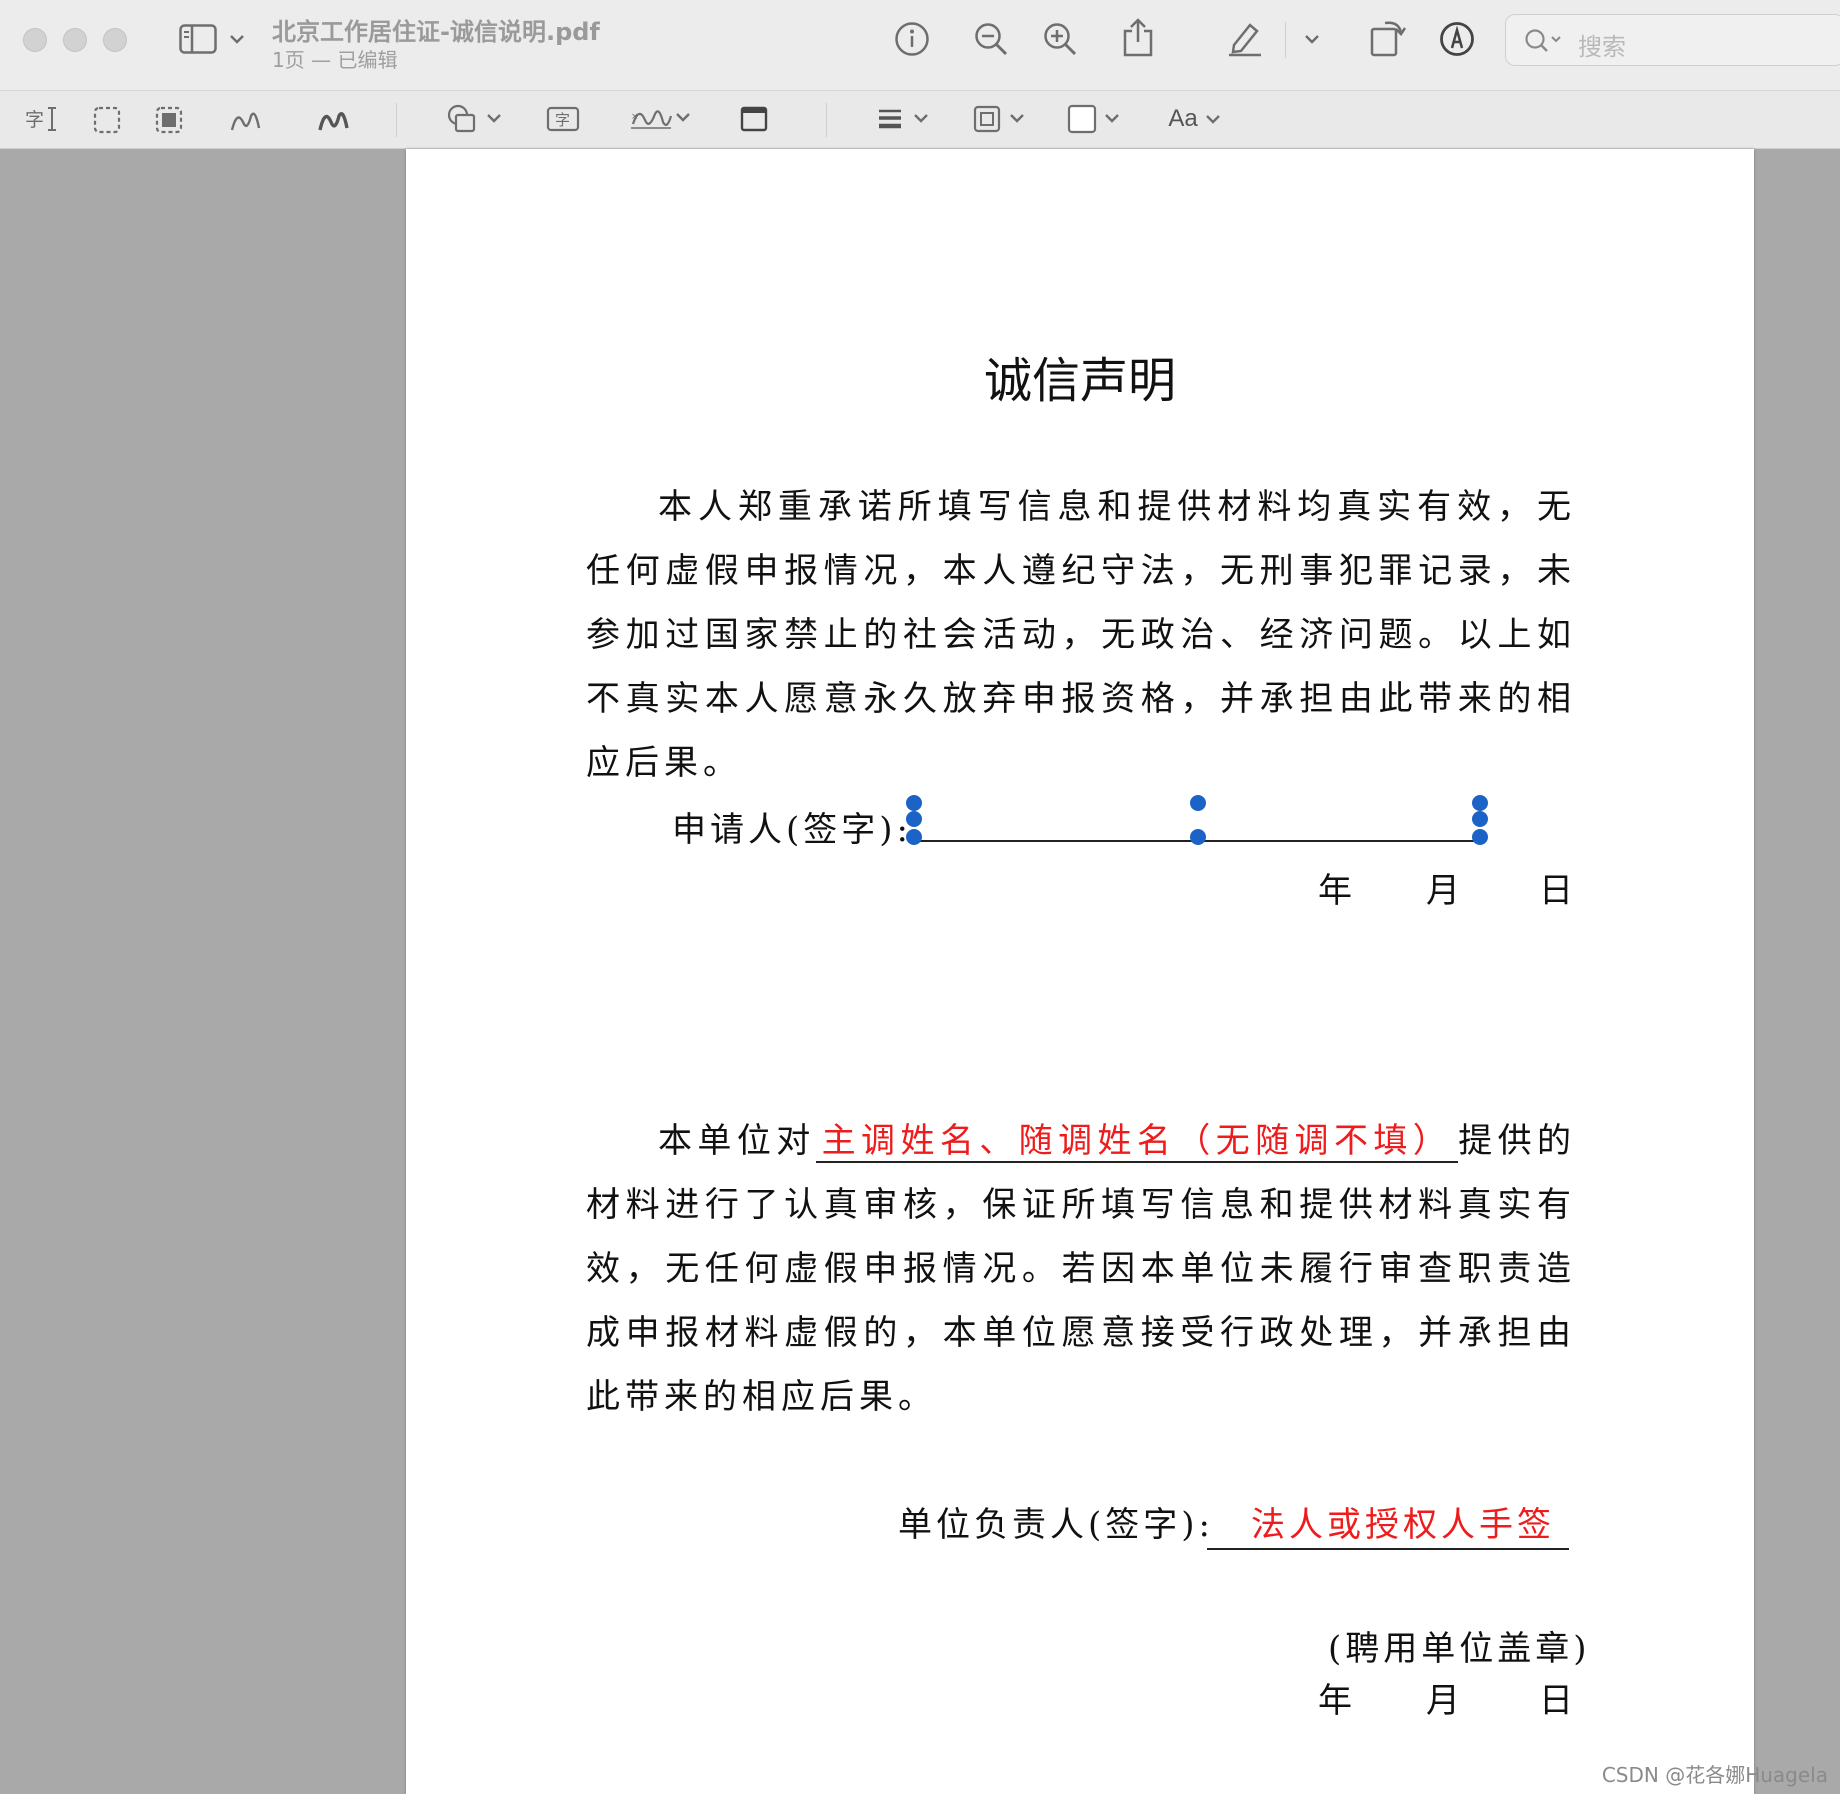  Describe the element at coordinates (1312, 39) in the screenshot. I see `highlight-options-chevron-icon` at that location.